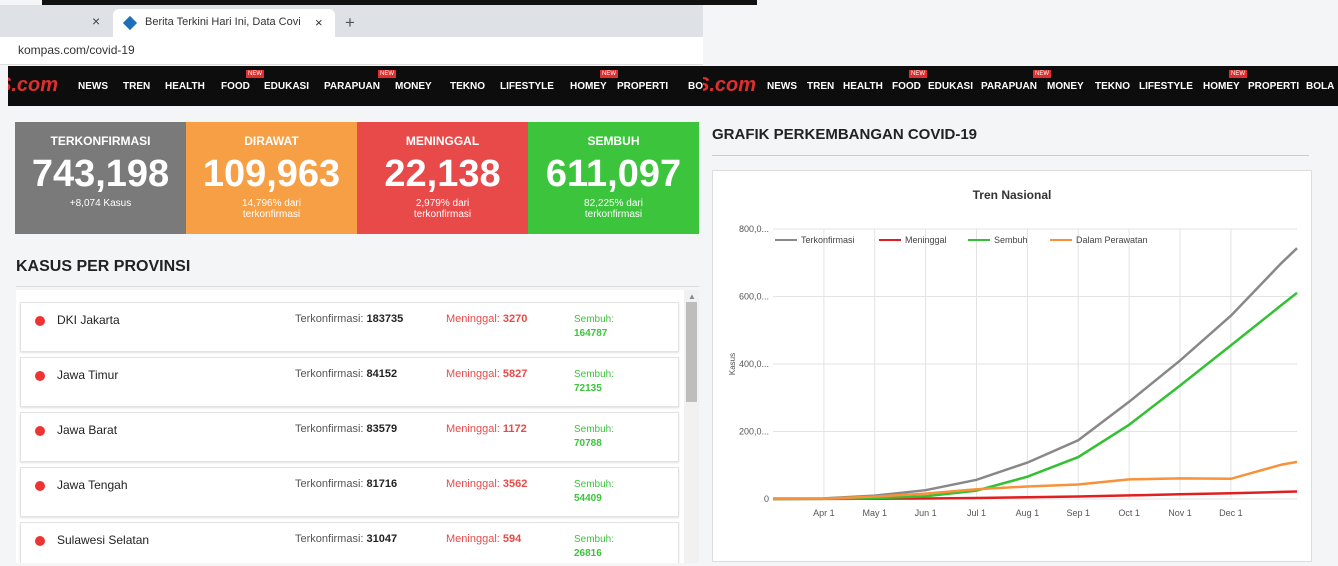 The width and height of the screenshot is (1338, 566). What do you see at coordinates (1238, 74) in the screenshot?
I see `nav-badge-homey: NEW` at bounding box center [1238, 74].